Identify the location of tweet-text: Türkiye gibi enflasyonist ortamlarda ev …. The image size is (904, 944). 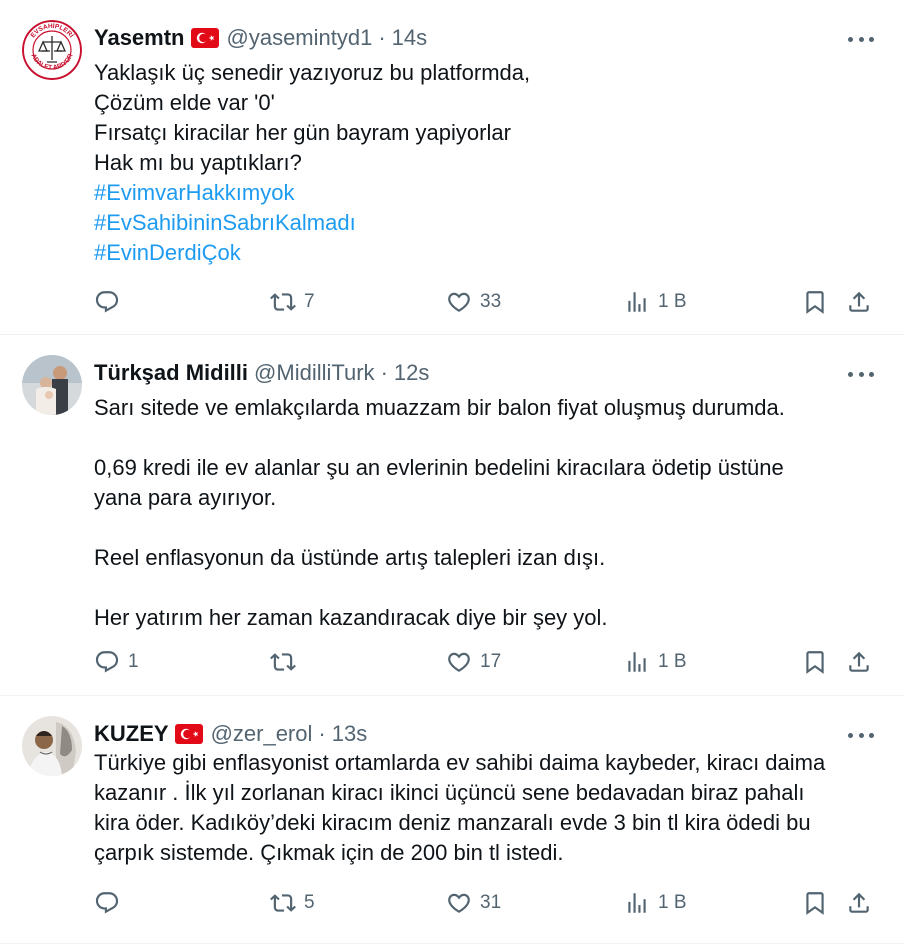
(484, 808).